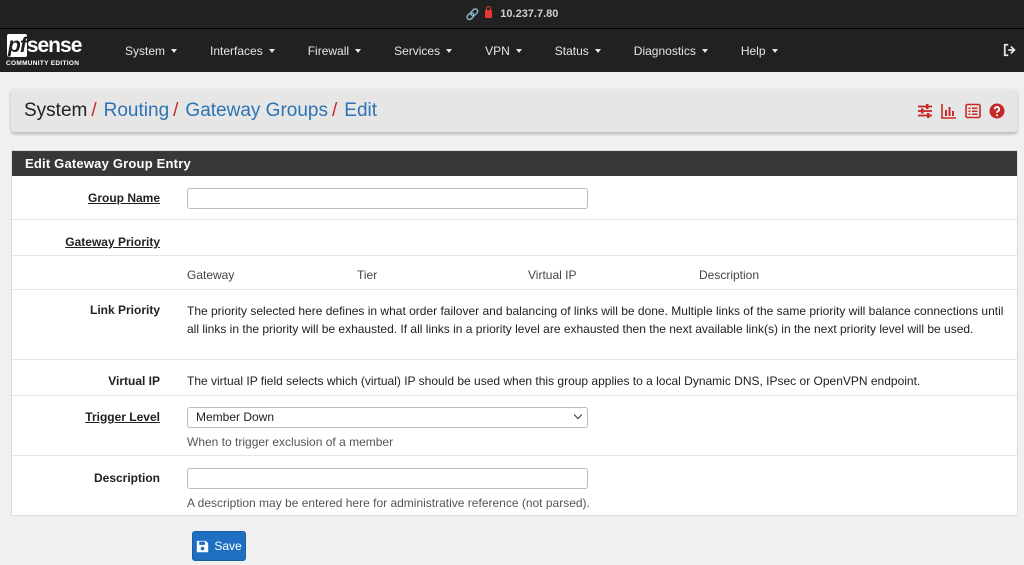  Describe the element at coordinates (44, 45) in the screenshot. I see `logo-text: pfsense` at that location.